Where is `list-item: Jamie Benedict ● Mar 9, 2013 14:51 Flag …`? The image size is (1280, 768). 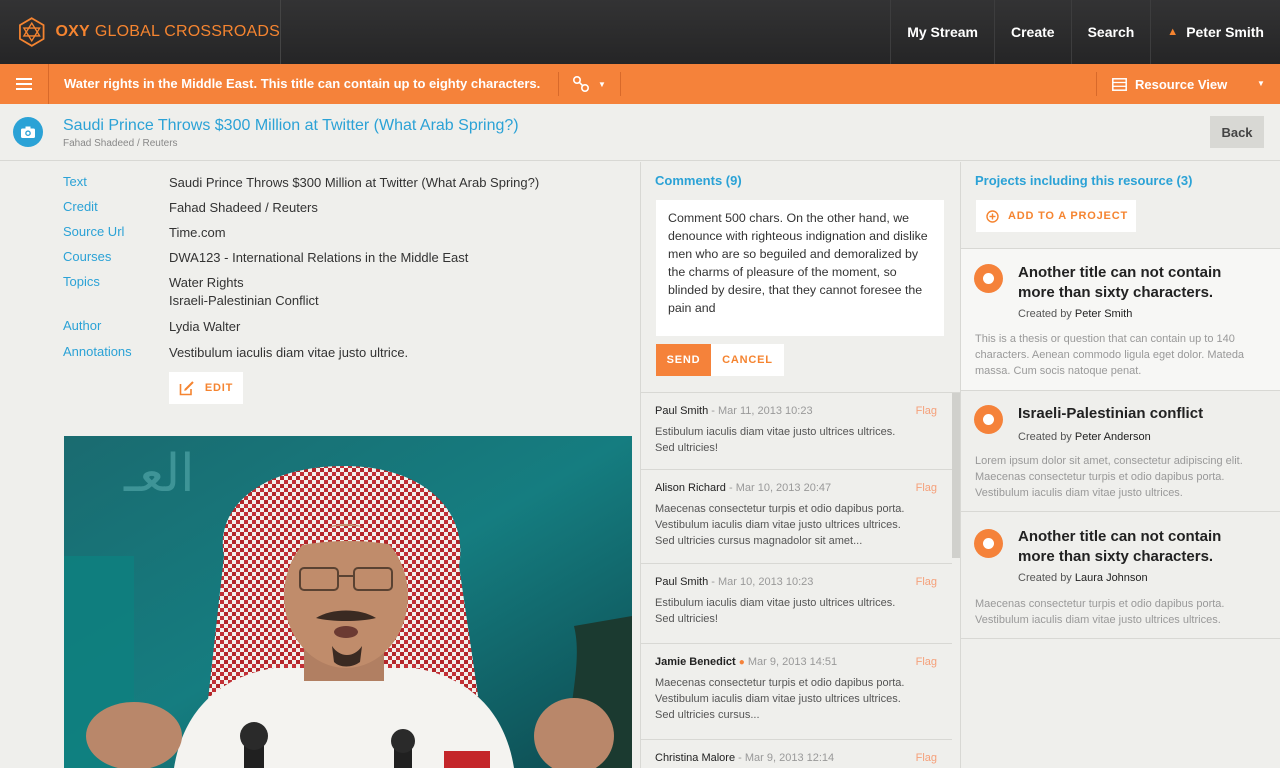 list-item: Jamie Benedict ● Mar 9, 2013 14:51 Flag … is located at coordinates (796, 692).